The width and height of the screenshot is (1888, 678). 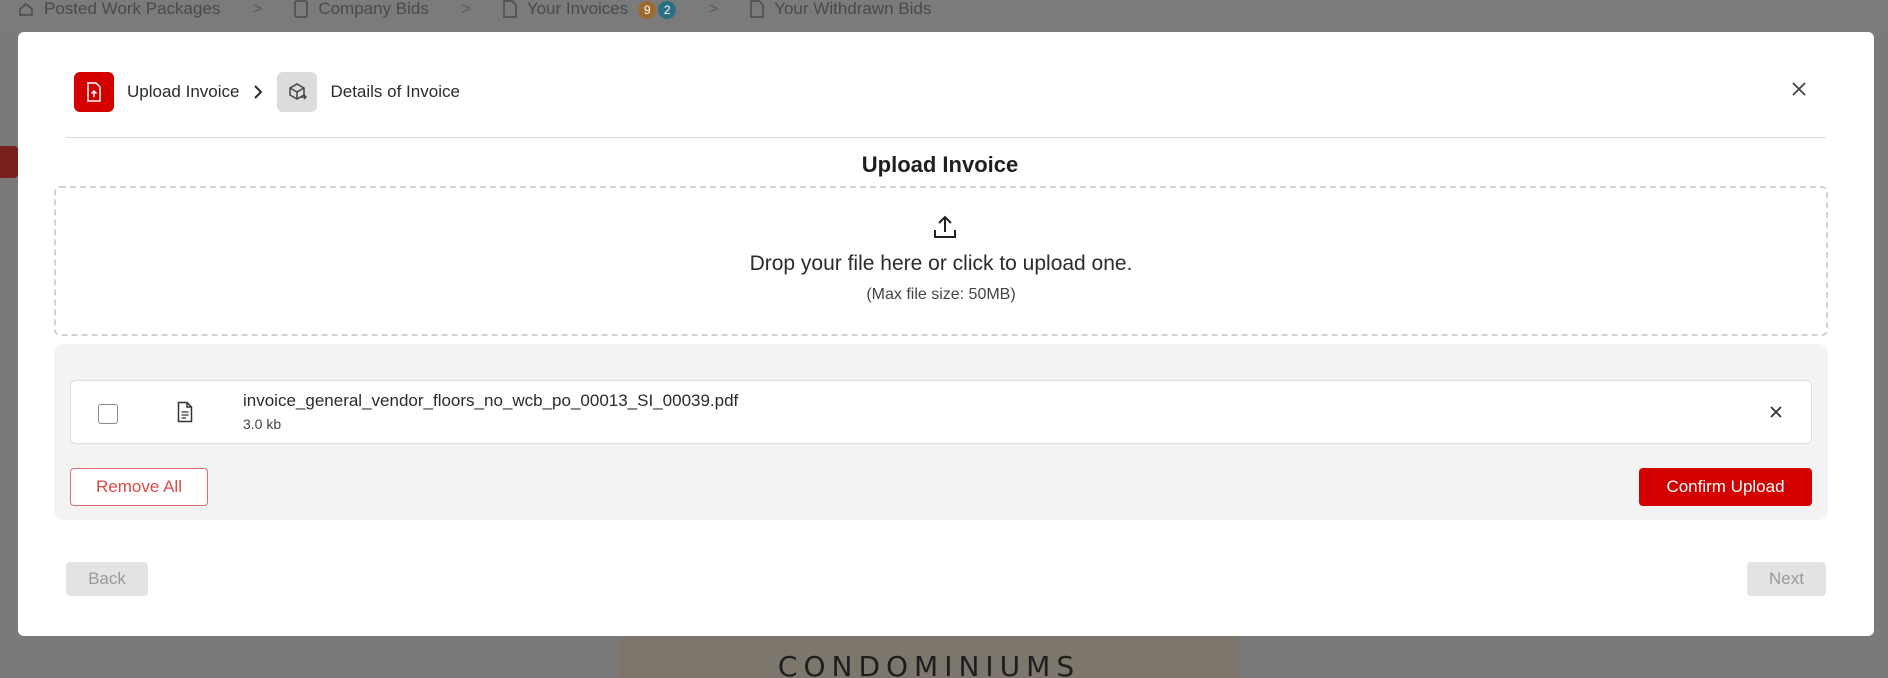 I want to click on chevron-right-icon, so click(x=258, y=92).